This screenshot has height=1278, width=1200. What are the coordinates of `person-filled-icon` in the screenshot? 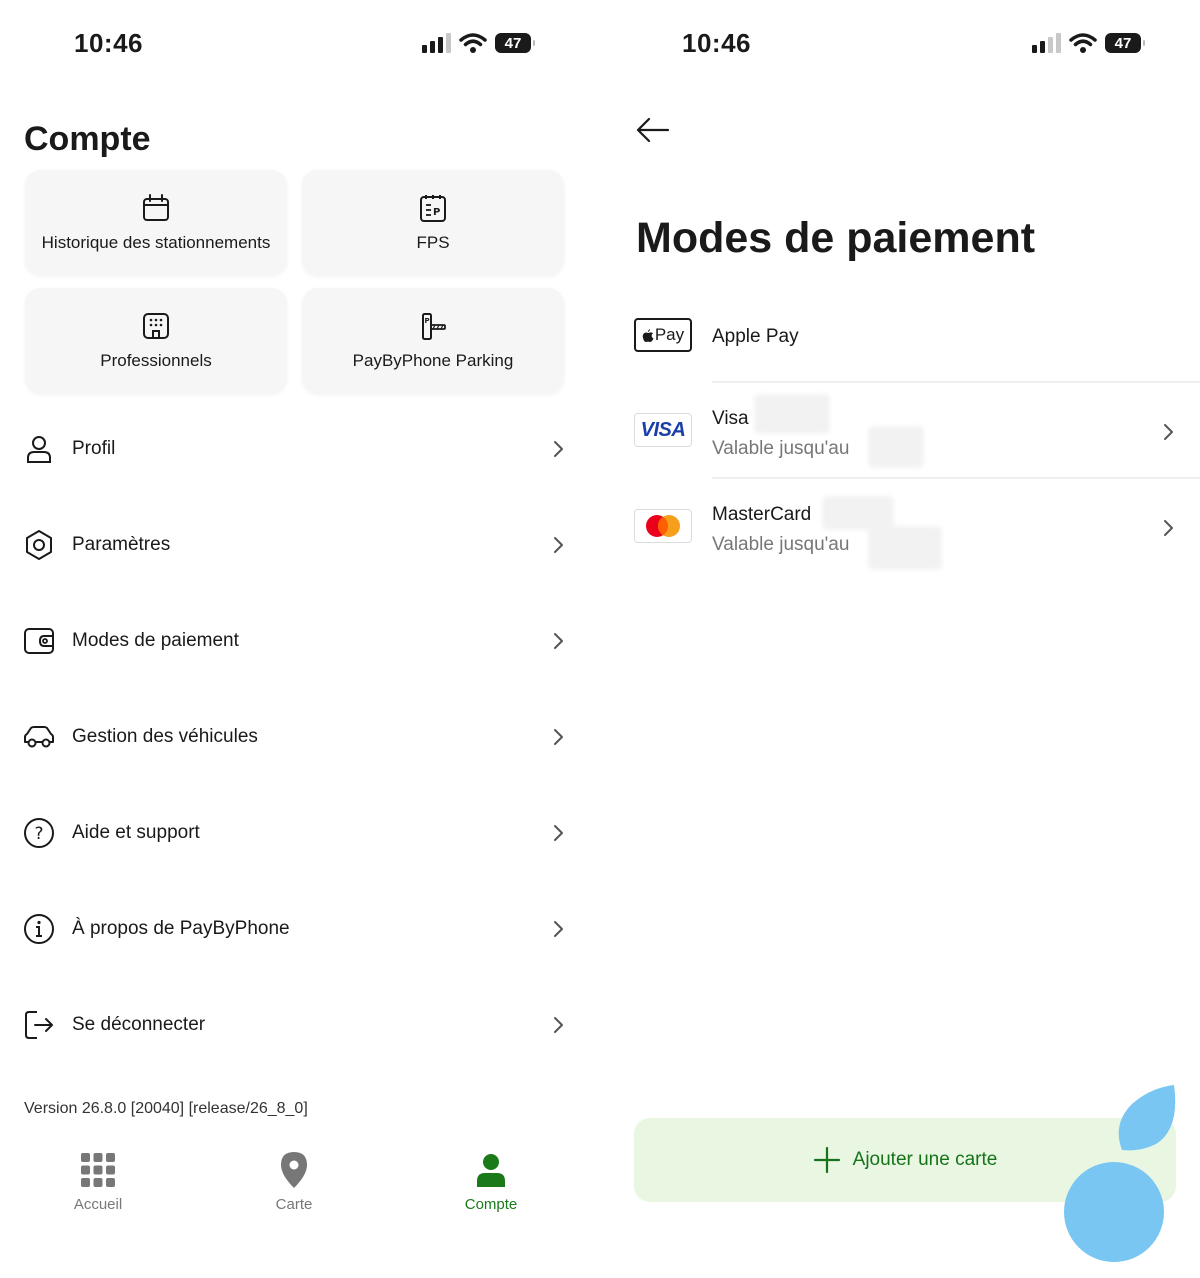 It's located at (491, 1170).